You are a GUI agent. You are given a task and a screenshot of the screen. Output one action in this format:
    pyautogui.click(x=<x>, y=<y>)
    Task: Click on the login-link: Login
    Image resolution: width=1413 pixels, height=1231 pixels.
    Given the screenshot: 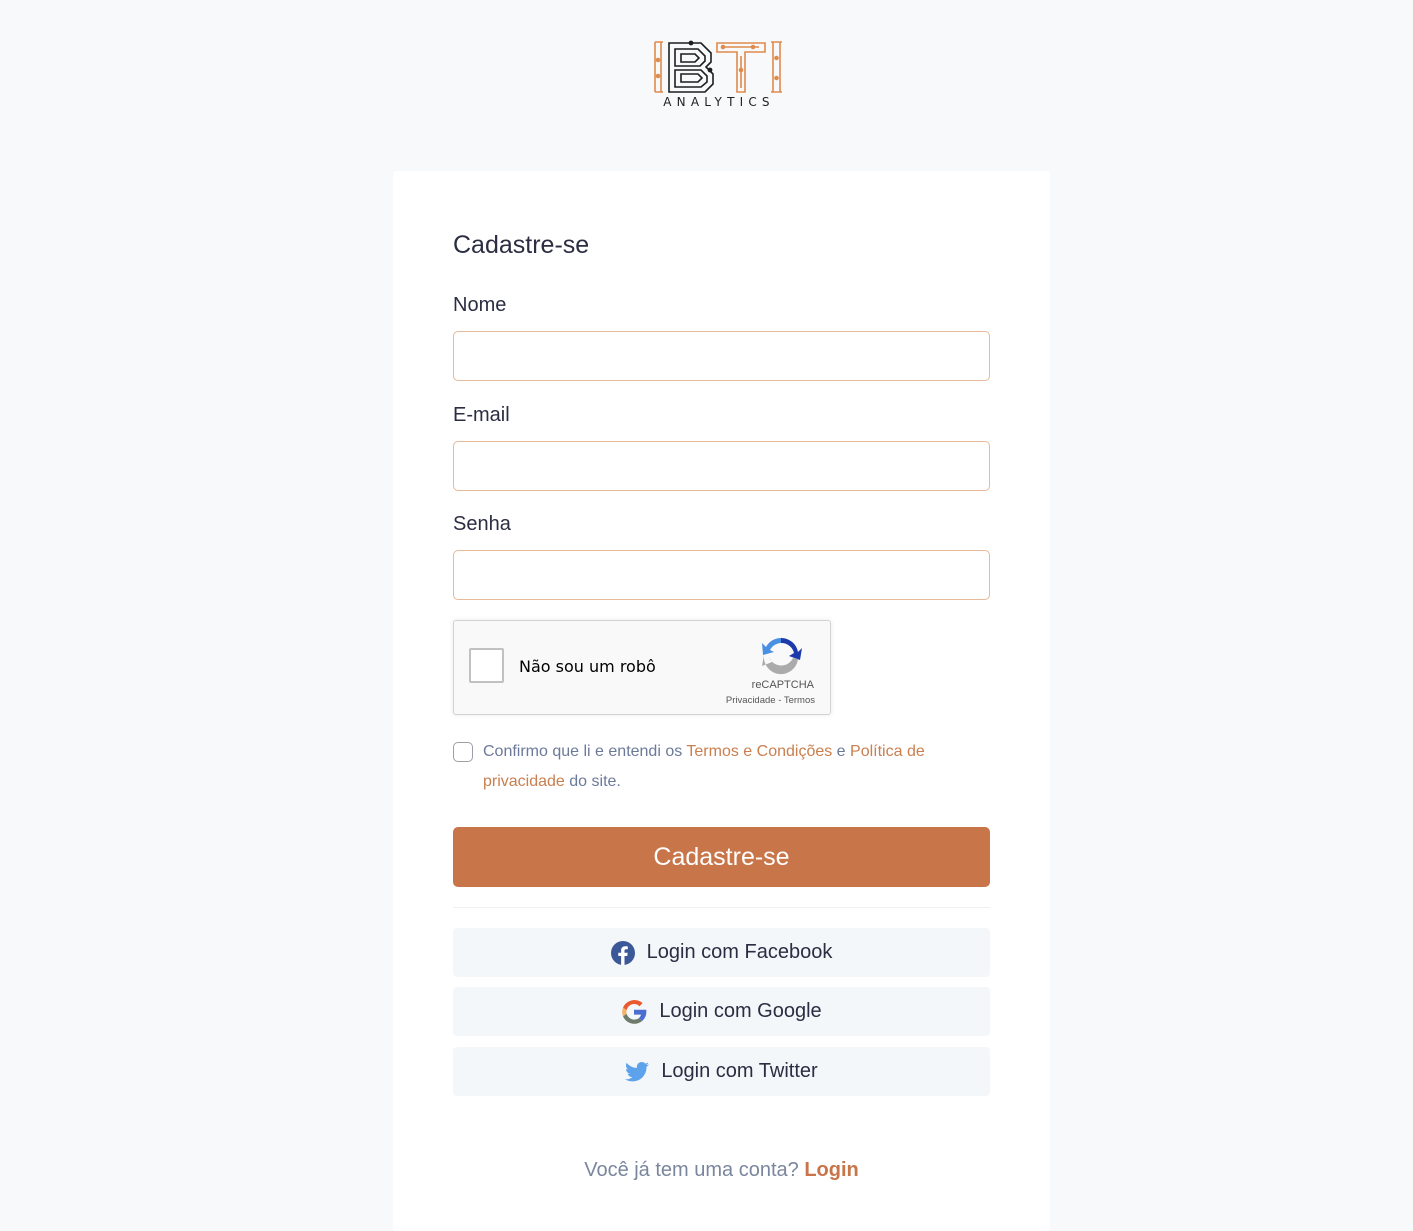 What is the action you would take?
    pyautogui.click(x=831, y=1170)
    